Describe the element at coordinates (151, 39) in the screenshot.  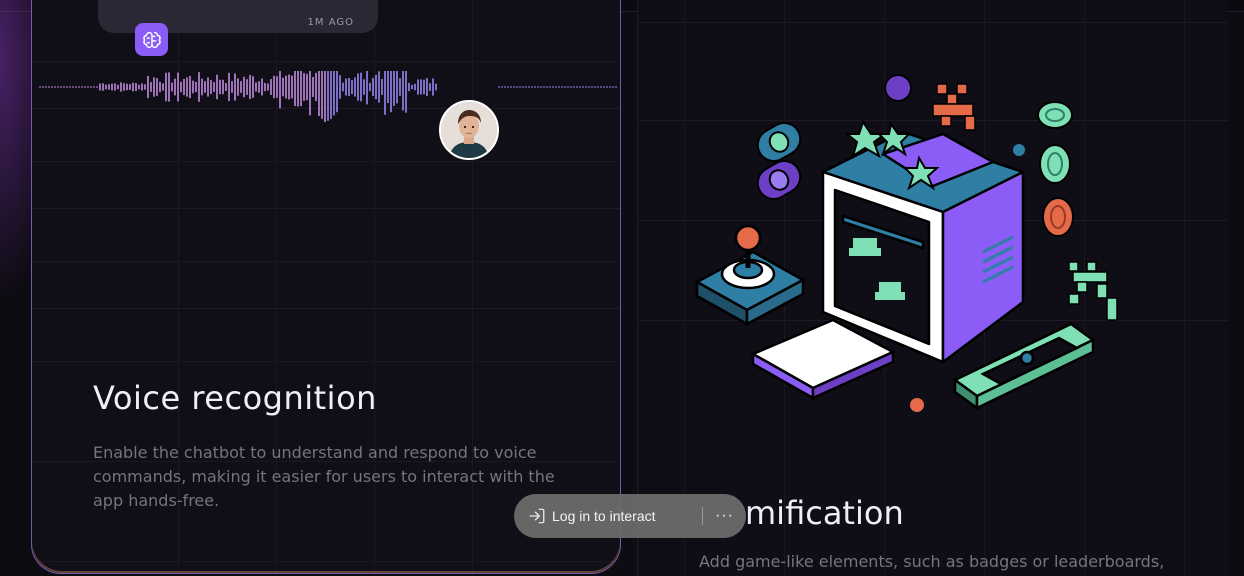
I see `brain-icon` at that location.